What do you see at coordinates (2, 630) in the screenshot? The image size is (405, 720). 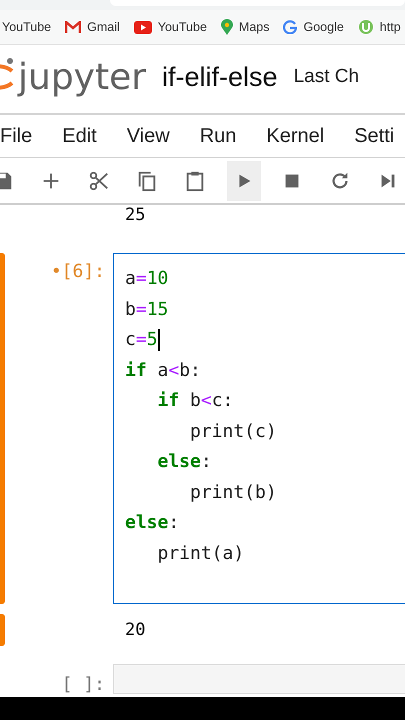 I see `output-marker` at bounding box center [2, 630].